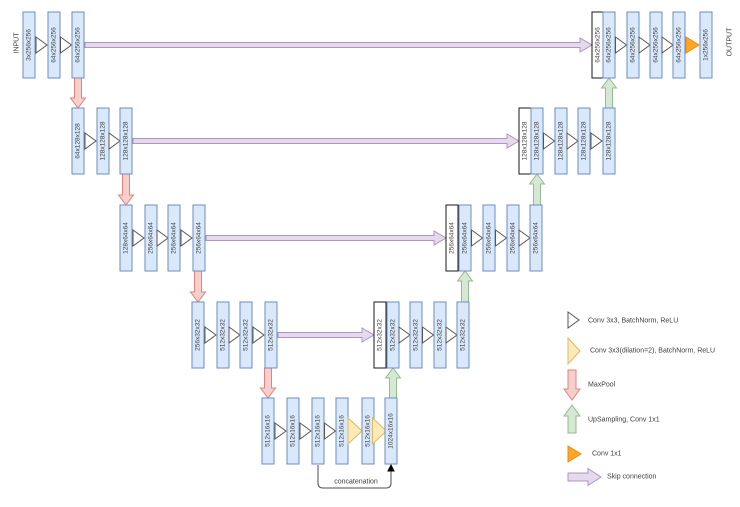  Describe the element at coordinates (17, 43) in the screenshot. I see `input-label: INPUT` at that location.